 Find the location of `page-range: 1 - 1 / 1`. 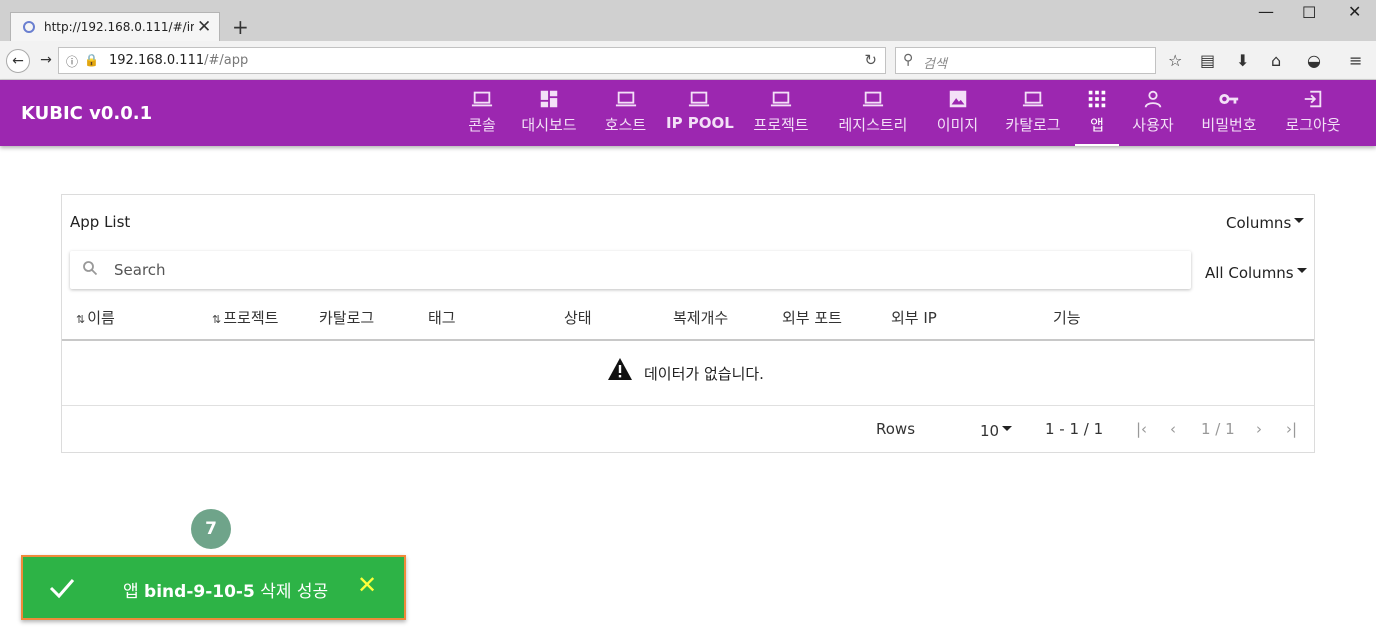

page-range: 1 - 1 / 1 is located at coordinates (1074, 429).